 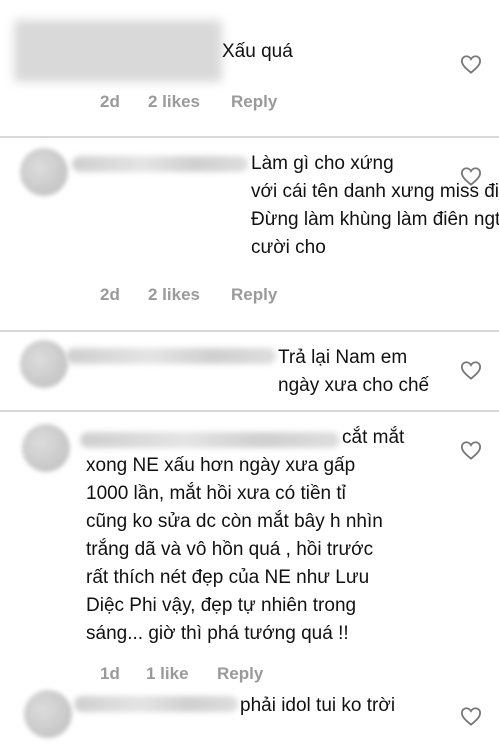 What do you see at coordinates (257, 51) in the screenshot?
I see `comment-text: Xấu quá` at bounding box center [257, 51].